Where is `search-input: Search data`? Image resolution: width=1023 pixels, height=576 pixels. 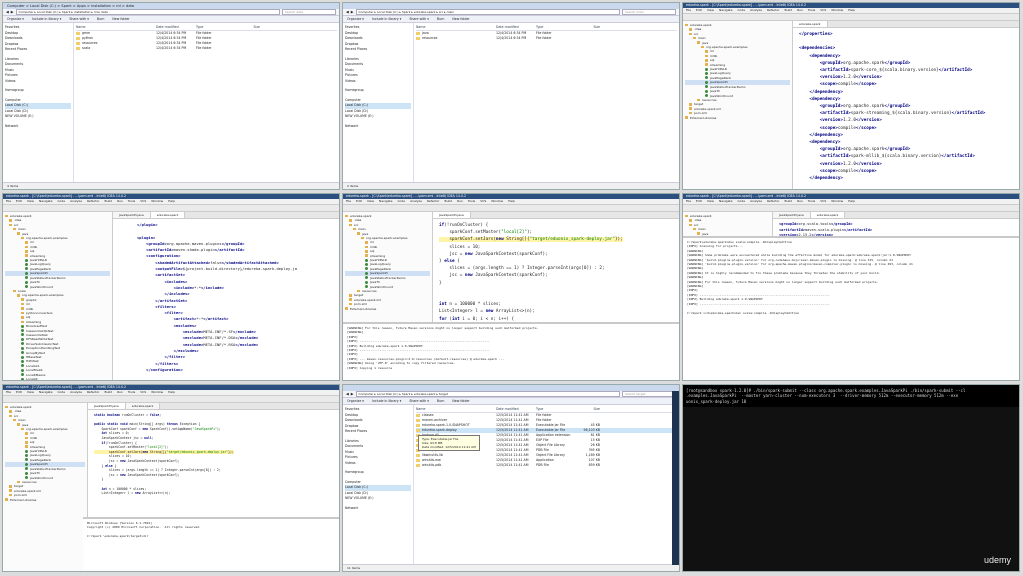 search-input: Search data is located at coordinates (309, 12).